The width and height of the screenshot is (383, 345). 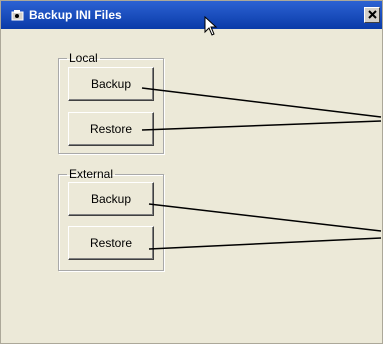 I want to click on external-backup-button: Backup, so click(x=111, y=199).